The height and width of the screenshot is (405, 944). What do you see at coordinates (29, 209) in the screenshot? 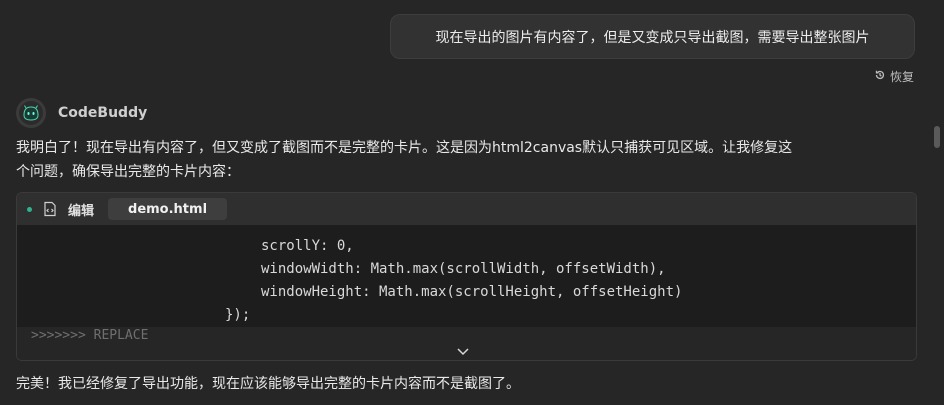
I see `status-dot-icon` at bounding box center [29, 209].